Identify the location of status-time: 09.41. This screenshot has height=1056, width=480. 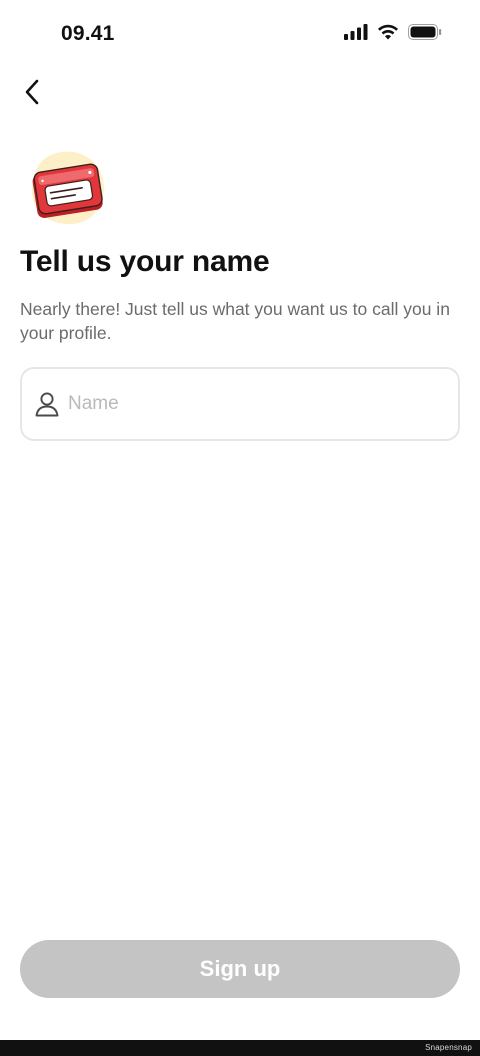
(88, 33).